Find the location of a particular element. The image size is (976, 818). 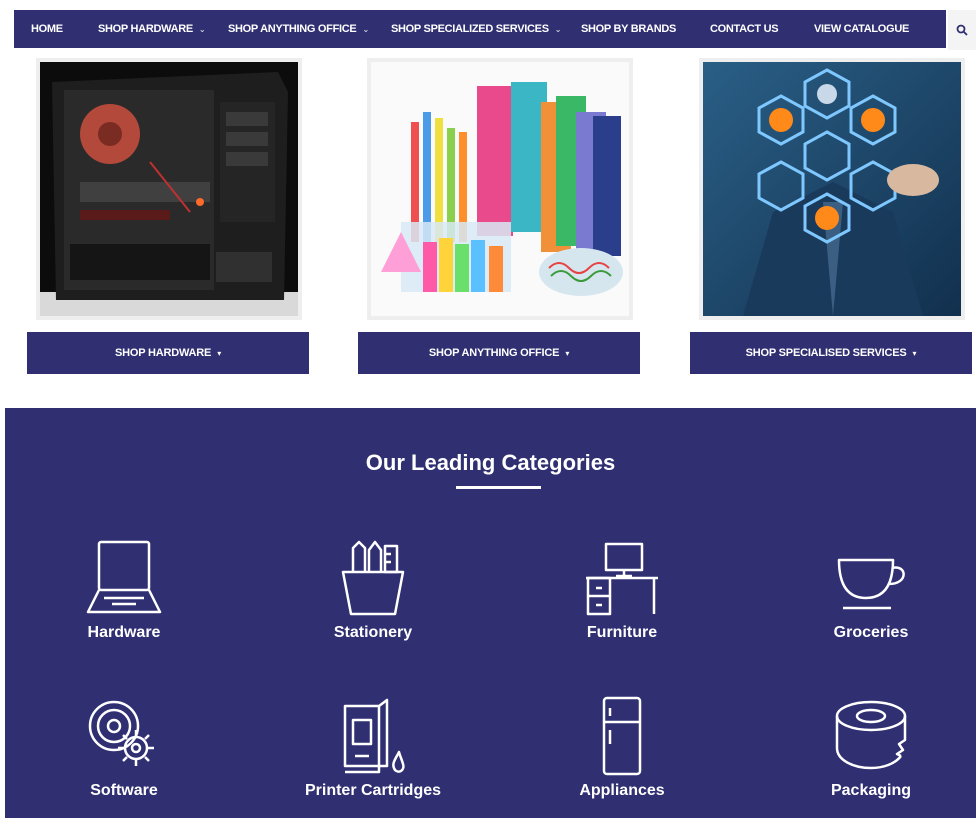

search-button is located at coordinates (962, 30).